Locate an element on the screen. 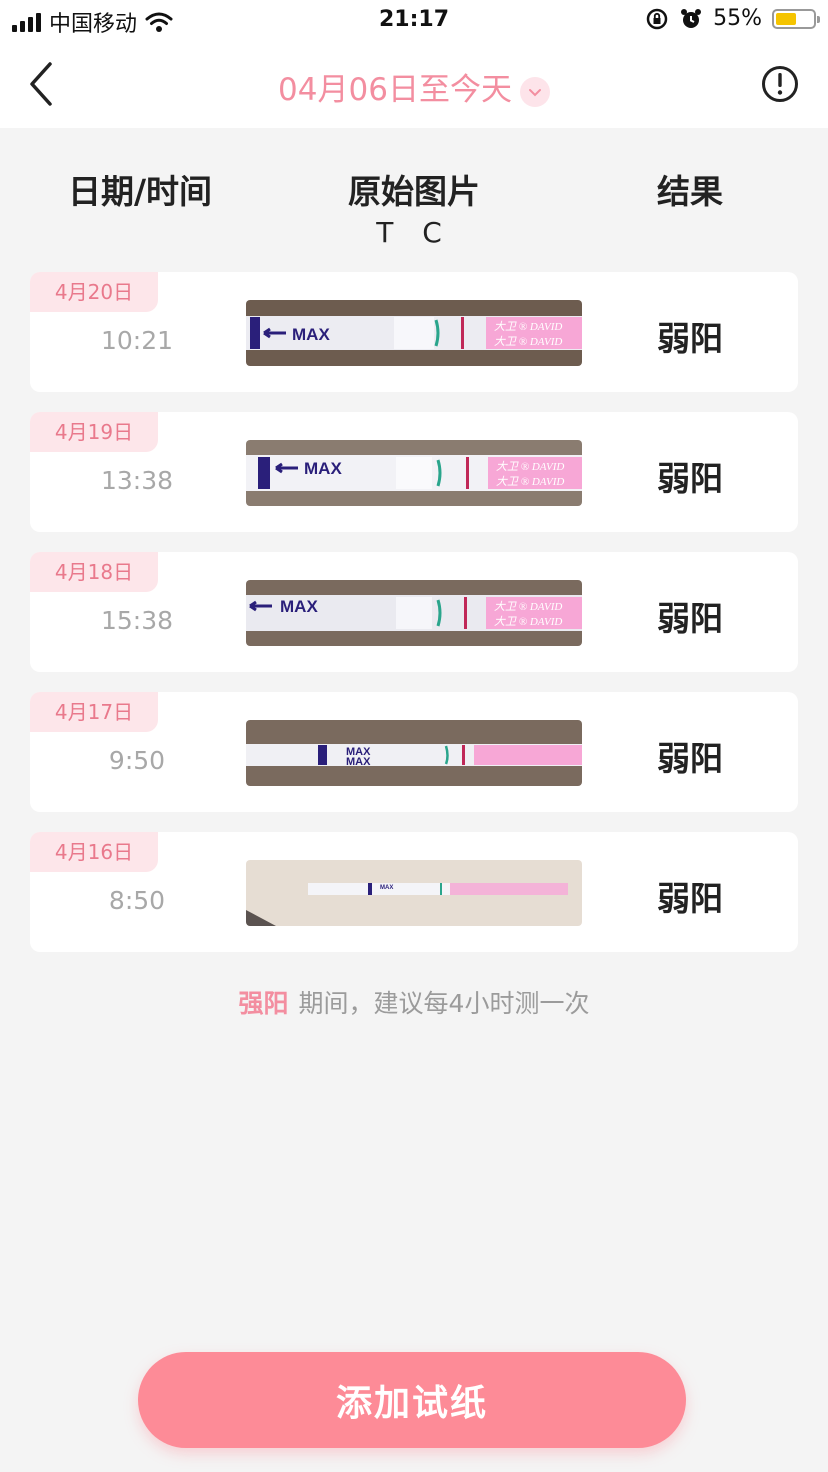  record-row: 4月20日 10:21 MAX 大卫 ® DAVID 大卫 ® DAVID 弱阳 is located at coordinates (414, 332).